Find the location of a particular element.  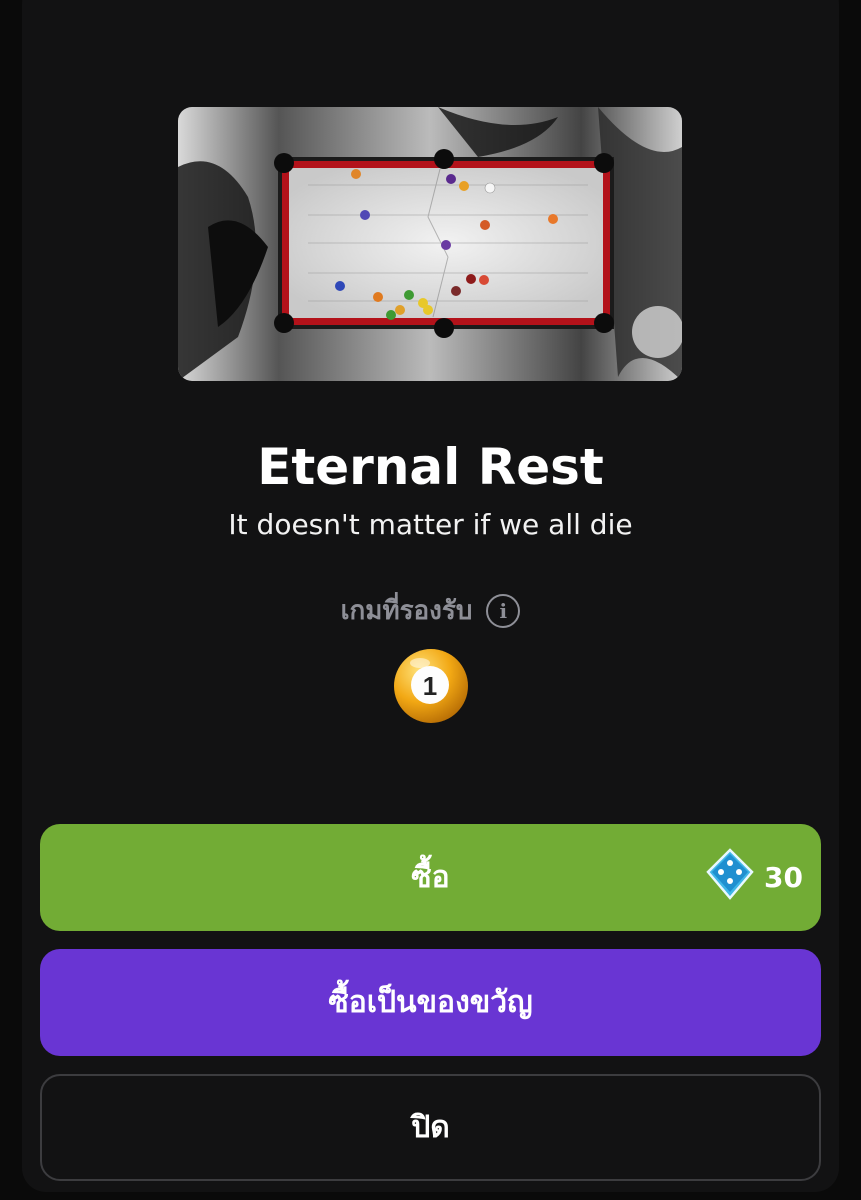

close-button: ปิด is located at coordinates (430, 1127).